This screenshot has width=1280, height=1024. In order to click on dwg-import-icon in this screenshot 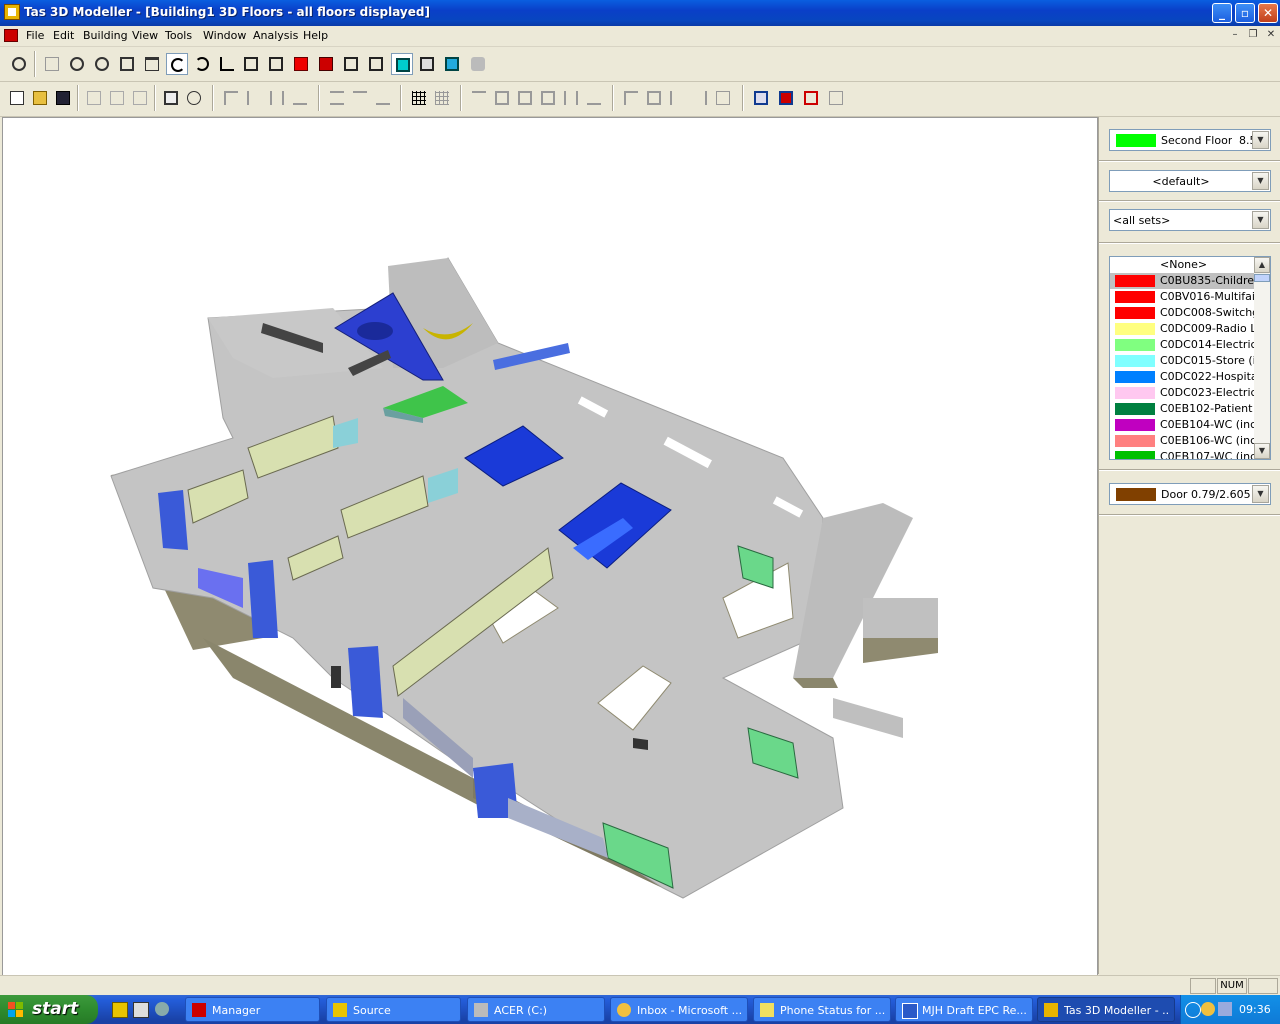, I will do `click(836, 98)`.